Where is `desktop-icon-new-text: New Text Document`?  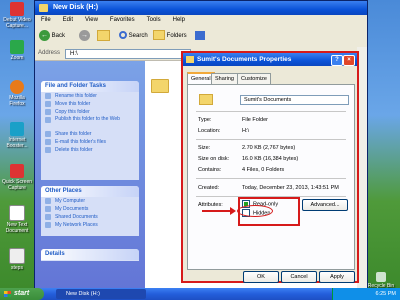 desktop-icon-new-text: New Text Document is located at coordinates (17, 219).